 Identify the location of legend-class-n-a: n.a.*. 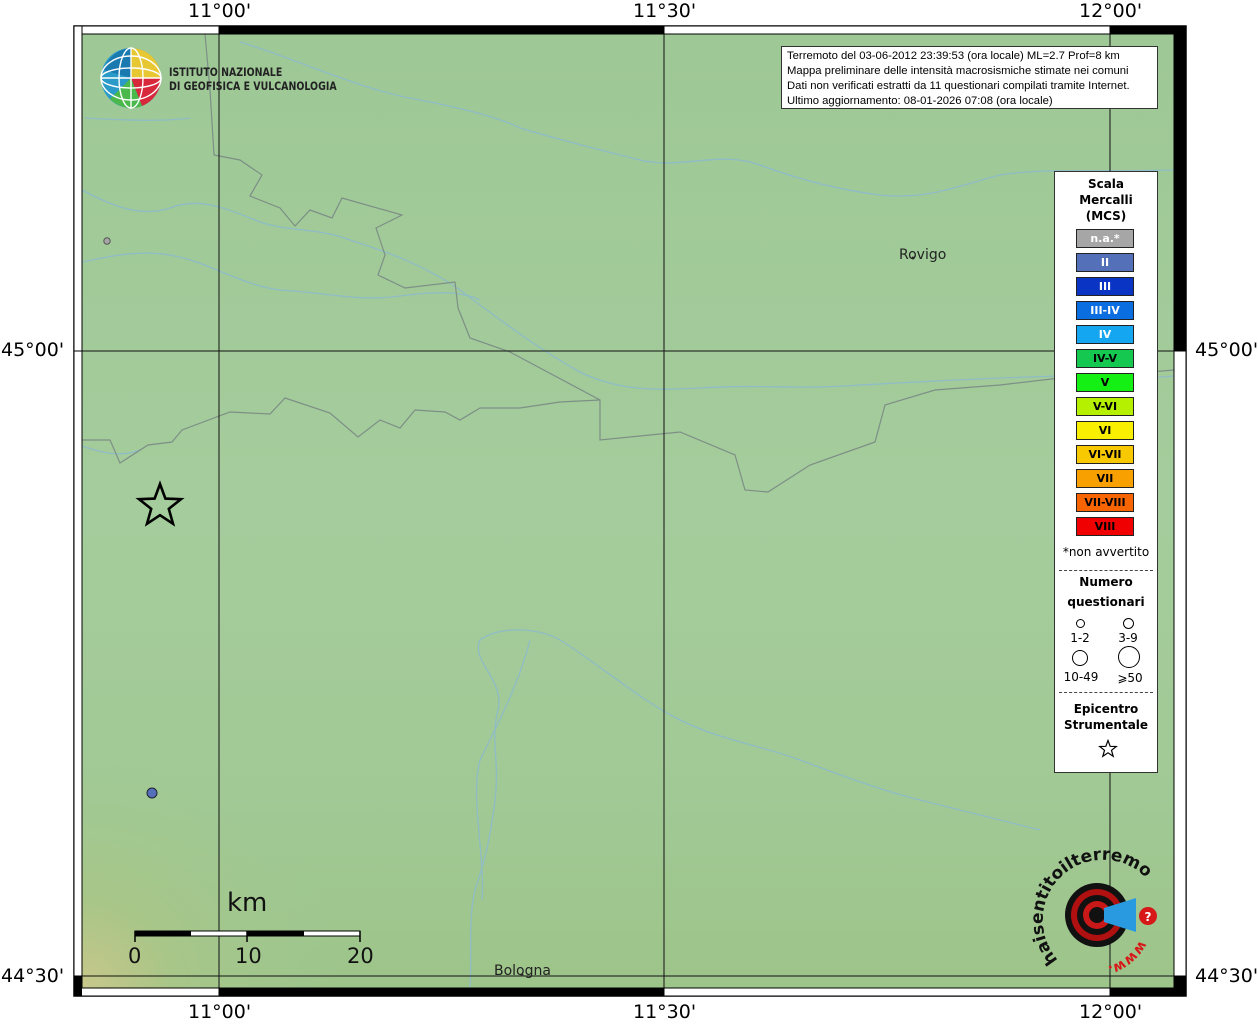
(1105, 238).